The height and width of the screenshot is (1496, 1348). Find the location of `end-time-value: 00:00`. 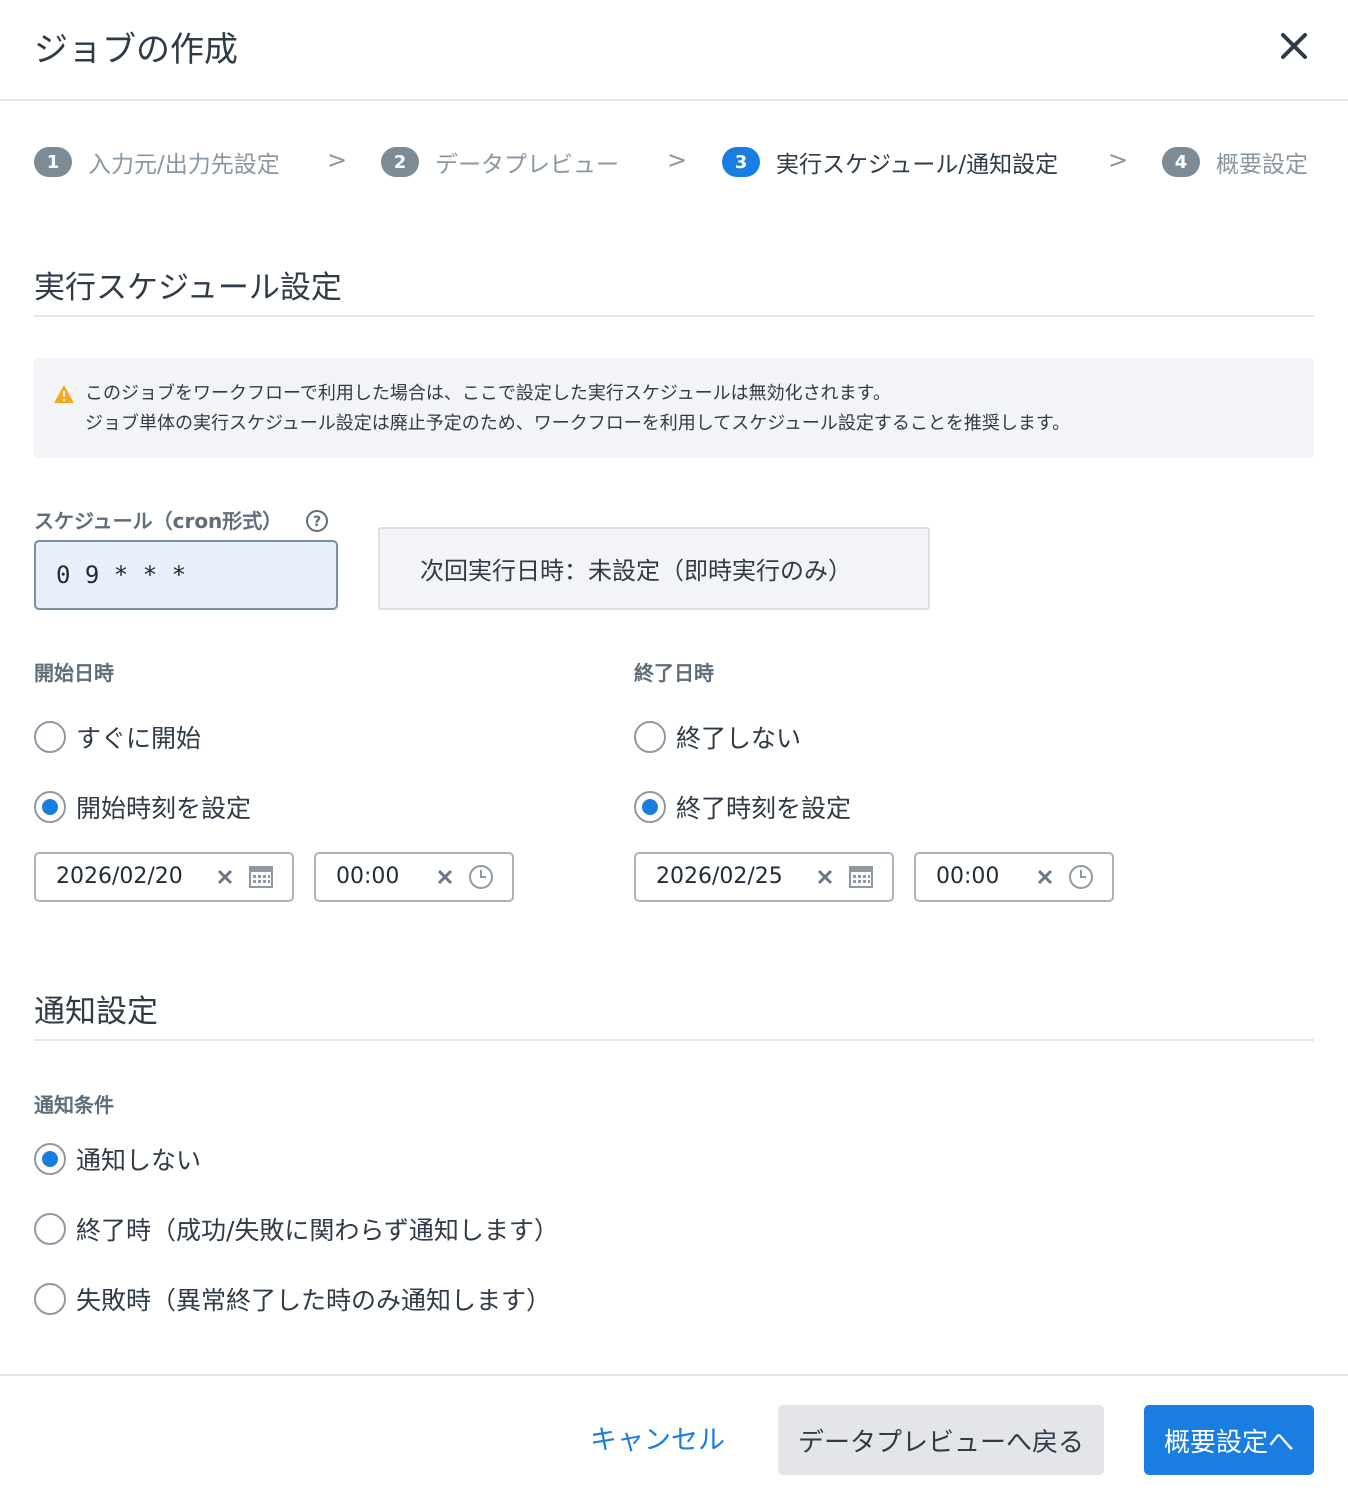

end-time-value: 00:00 is located at coordinates (967, 876).